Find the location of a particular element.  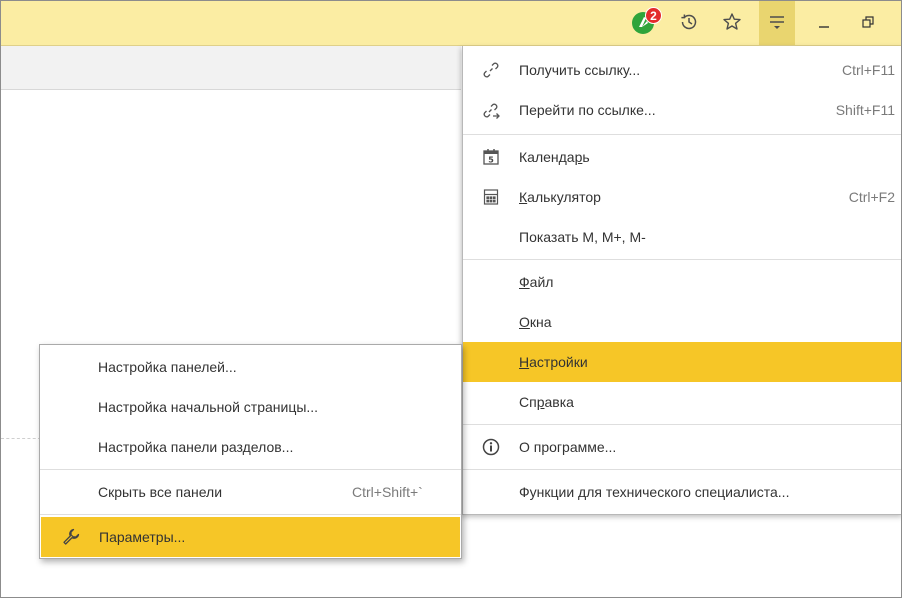

minimize-icon is located at coordinates (824, 23).